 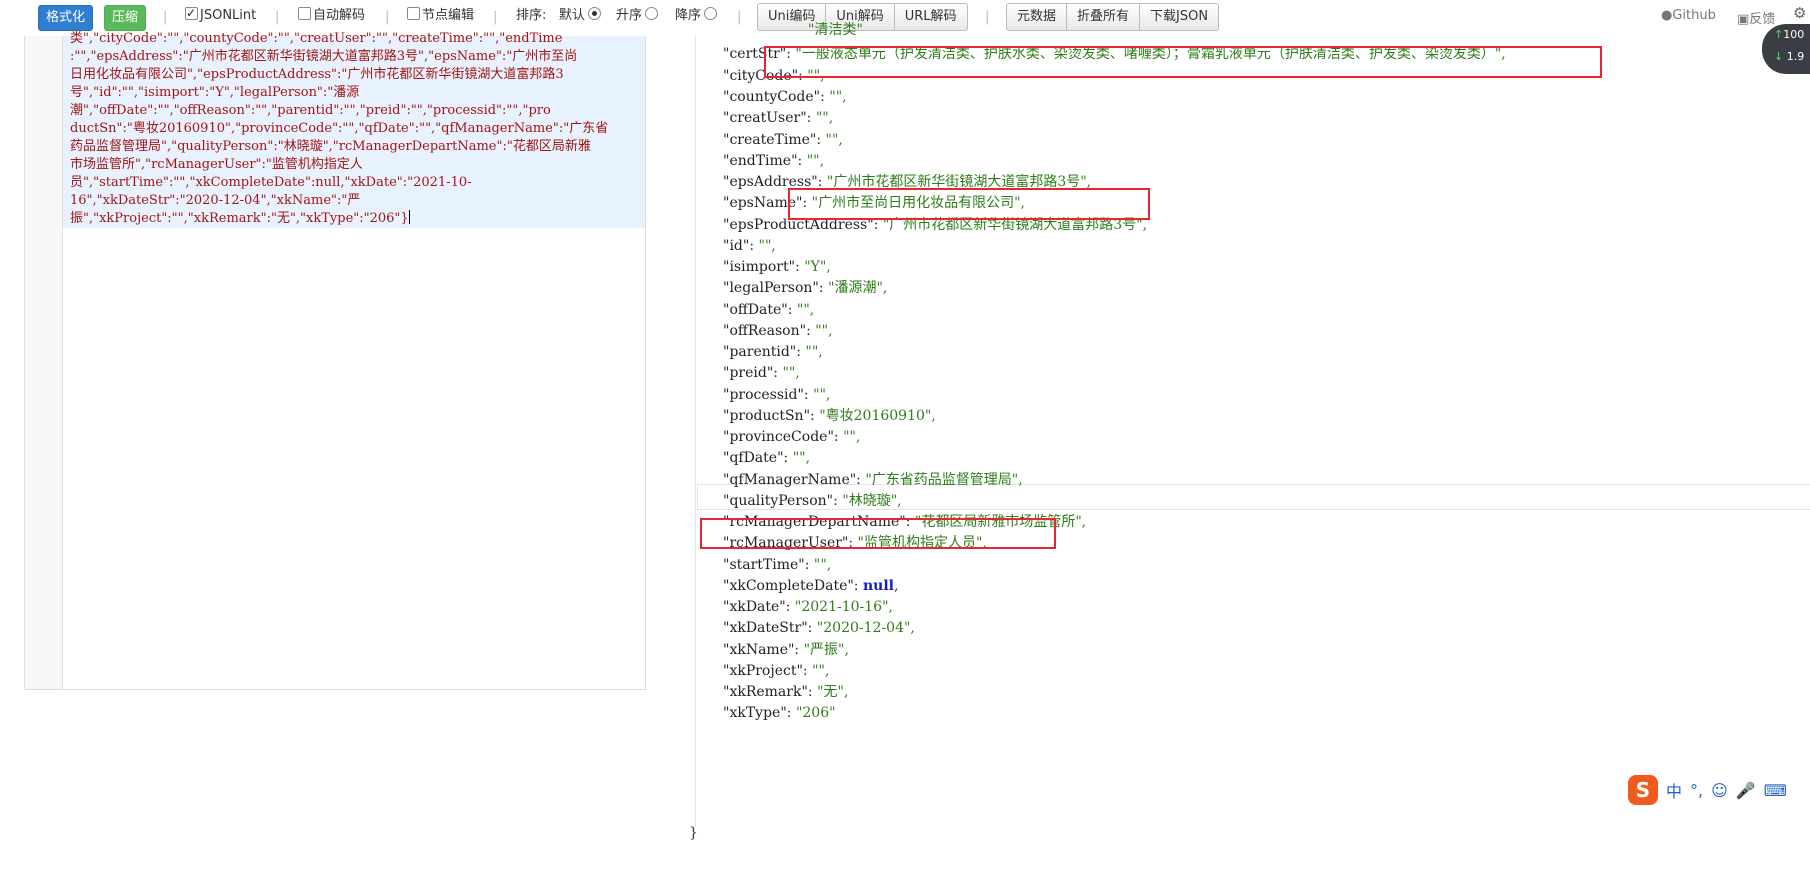 I want to click on ime-lang-icon: 中, so click(x=1674, y=790).